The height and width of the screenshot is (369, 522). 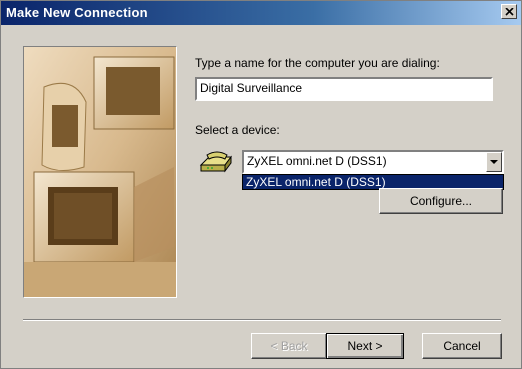 I want to click on device-select-value: ZyXEL omni.net D (DSS1), so click(x=317, y=161).